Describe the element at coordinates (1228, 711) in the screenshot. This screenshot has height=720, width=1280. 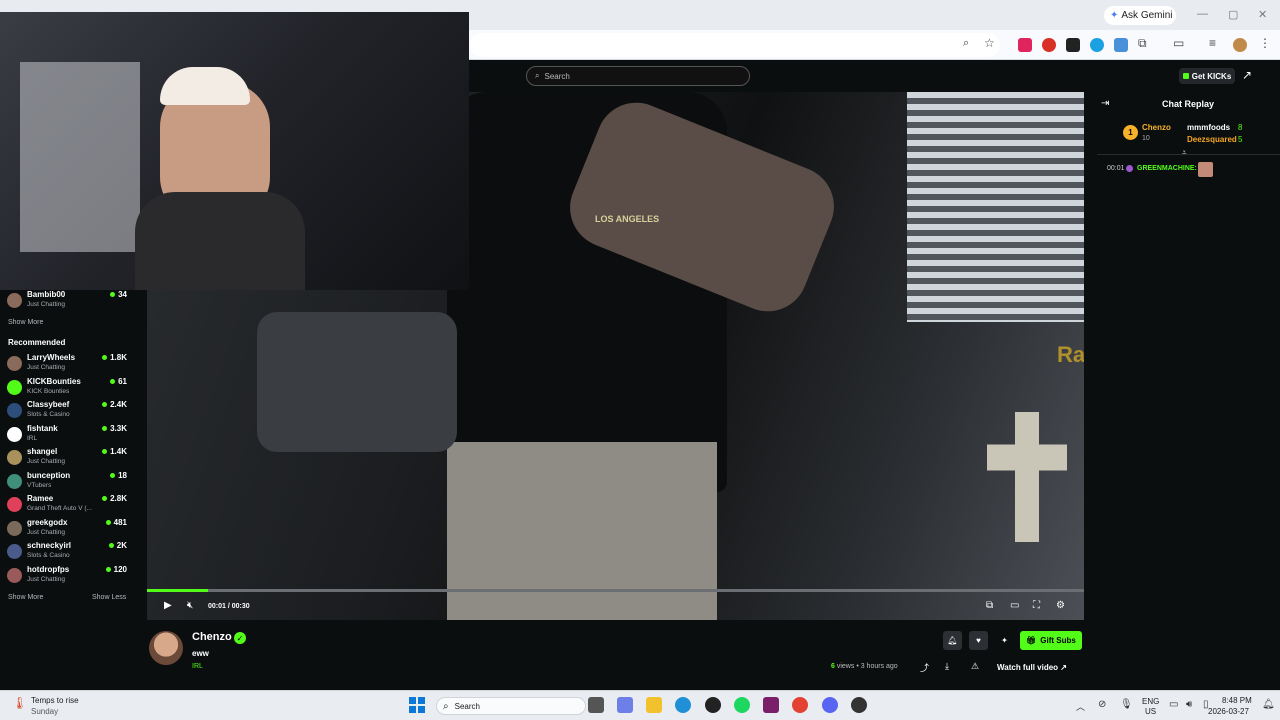
I see `clock-date: 2026-03-27` at that location.